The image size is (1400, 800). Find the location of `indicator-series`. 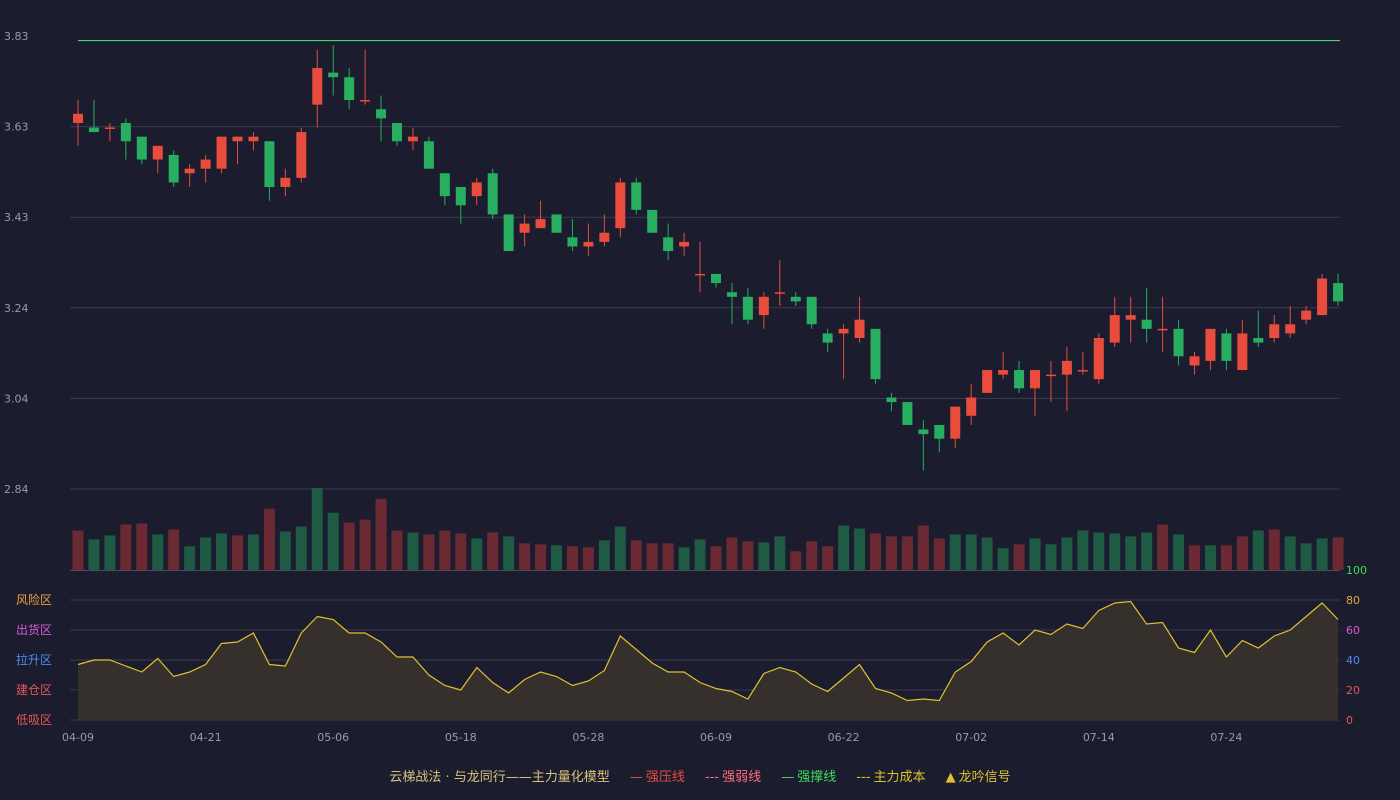

indicator-series is located at coordinates (708, 660).